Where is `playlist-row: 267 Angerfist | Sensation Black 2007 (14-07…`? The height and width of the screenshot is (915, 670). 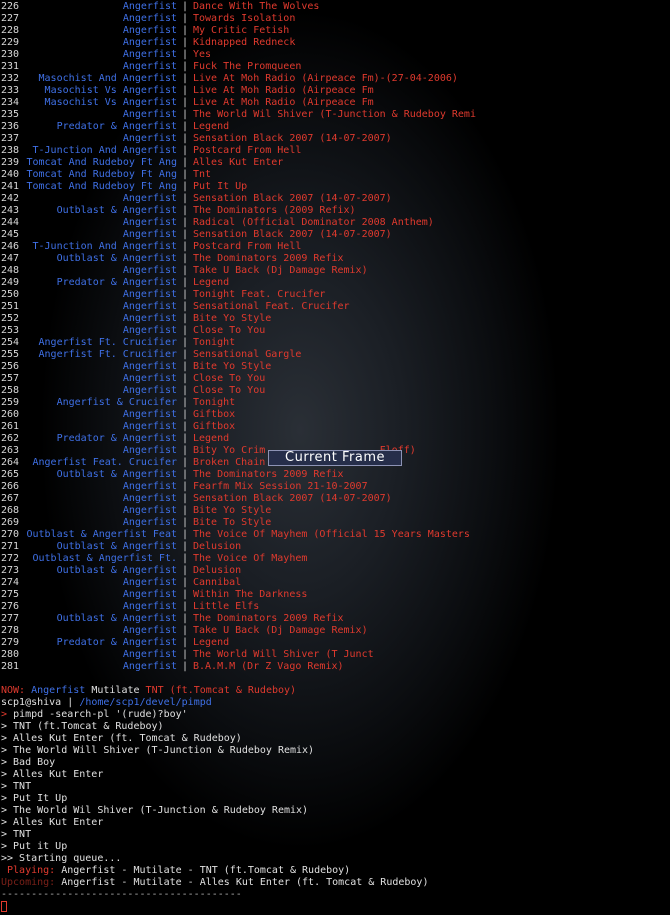
playlist-row: 267 Angerfist | Sensation Black 2007 (14-07… is located at coordinates (335, 499).